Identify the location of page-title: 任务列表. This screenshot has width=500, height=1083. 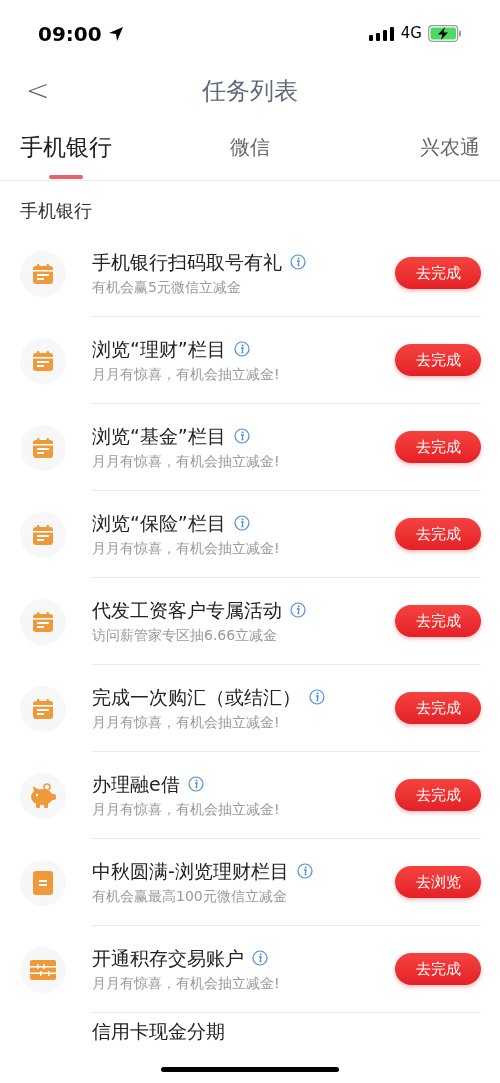
(250, 91).